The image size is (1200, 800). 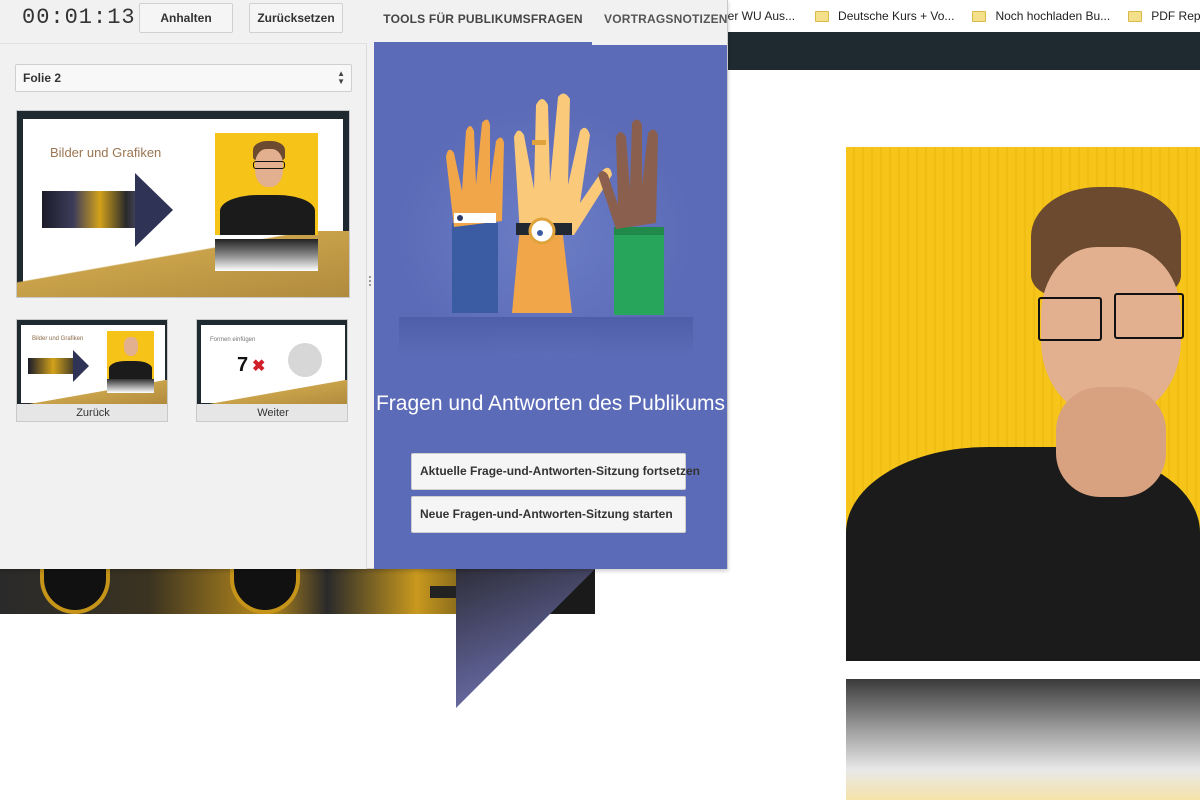 I want to click on tab-audience-tools: TOOLS FÜR PUBLIKUMSFRAGEN, so click(x=483, y=22).